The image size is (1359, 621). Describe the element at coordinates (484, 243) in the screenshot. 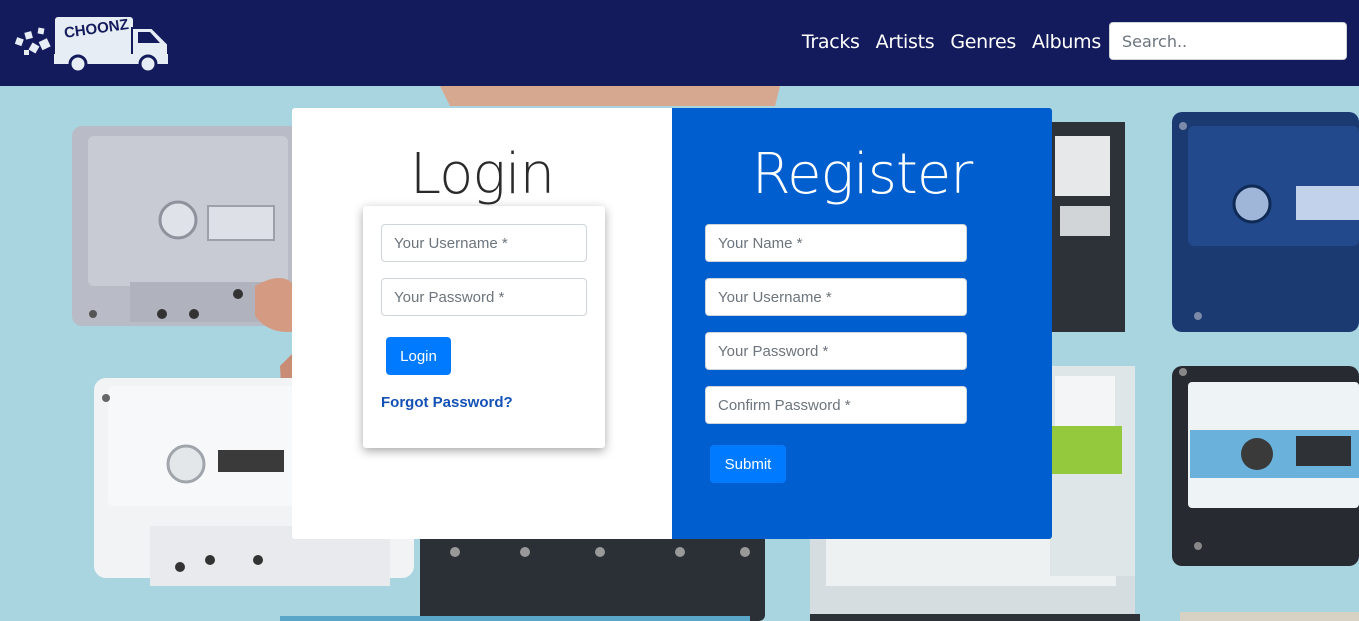

I see `login-username-input` at that location.